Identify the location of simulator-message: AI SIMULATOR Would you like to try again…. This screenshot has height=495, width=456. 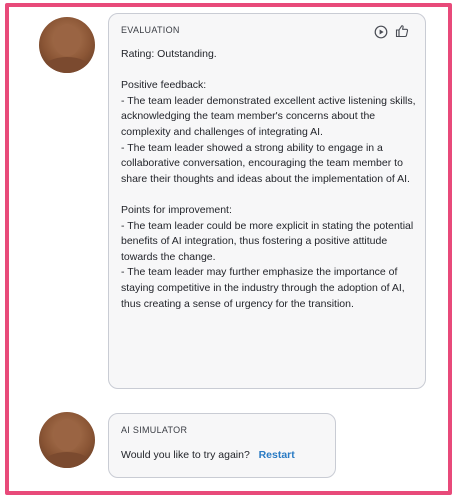
(222, 445).